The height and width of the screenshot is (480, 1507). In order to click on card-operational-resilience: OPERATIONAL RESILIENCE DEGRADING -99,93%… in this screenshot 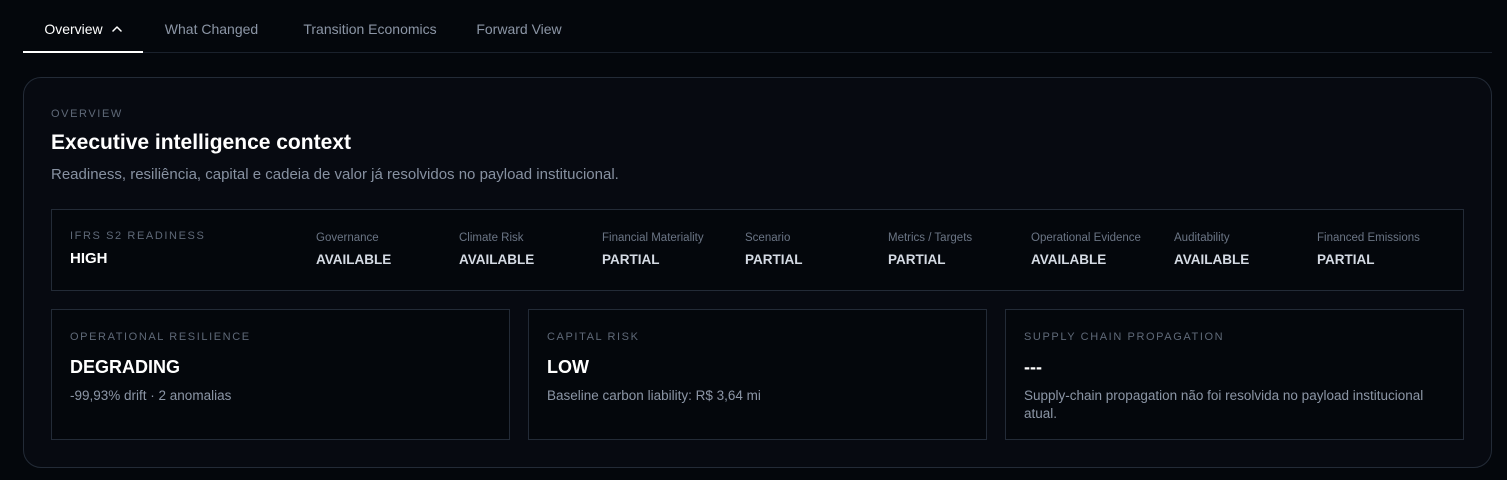, I will do `click(280, 374)`.